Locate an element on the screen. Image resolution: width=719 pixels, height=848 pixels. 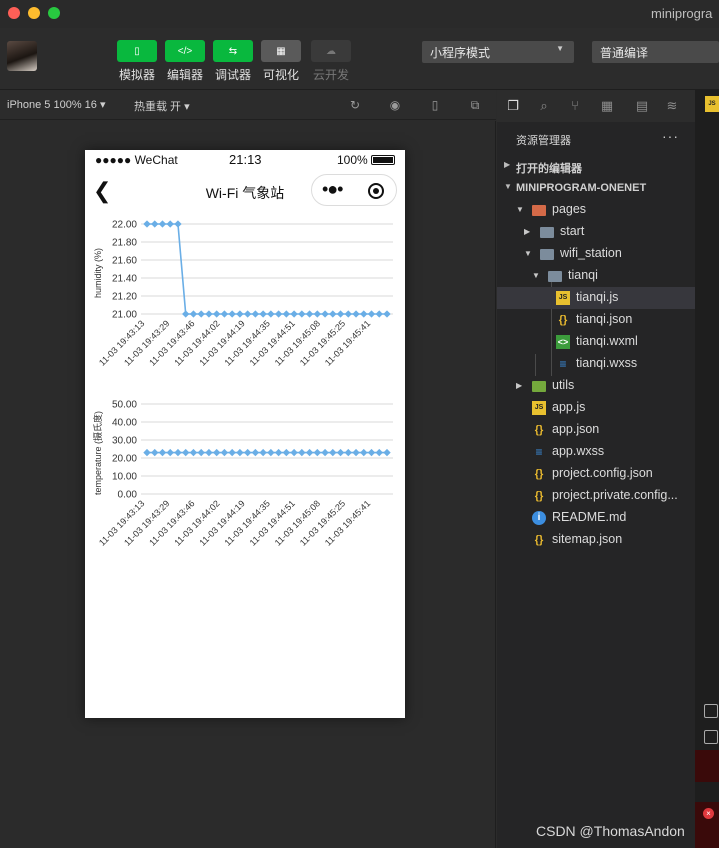
inspect-icon is located at coordinates (711, 711).